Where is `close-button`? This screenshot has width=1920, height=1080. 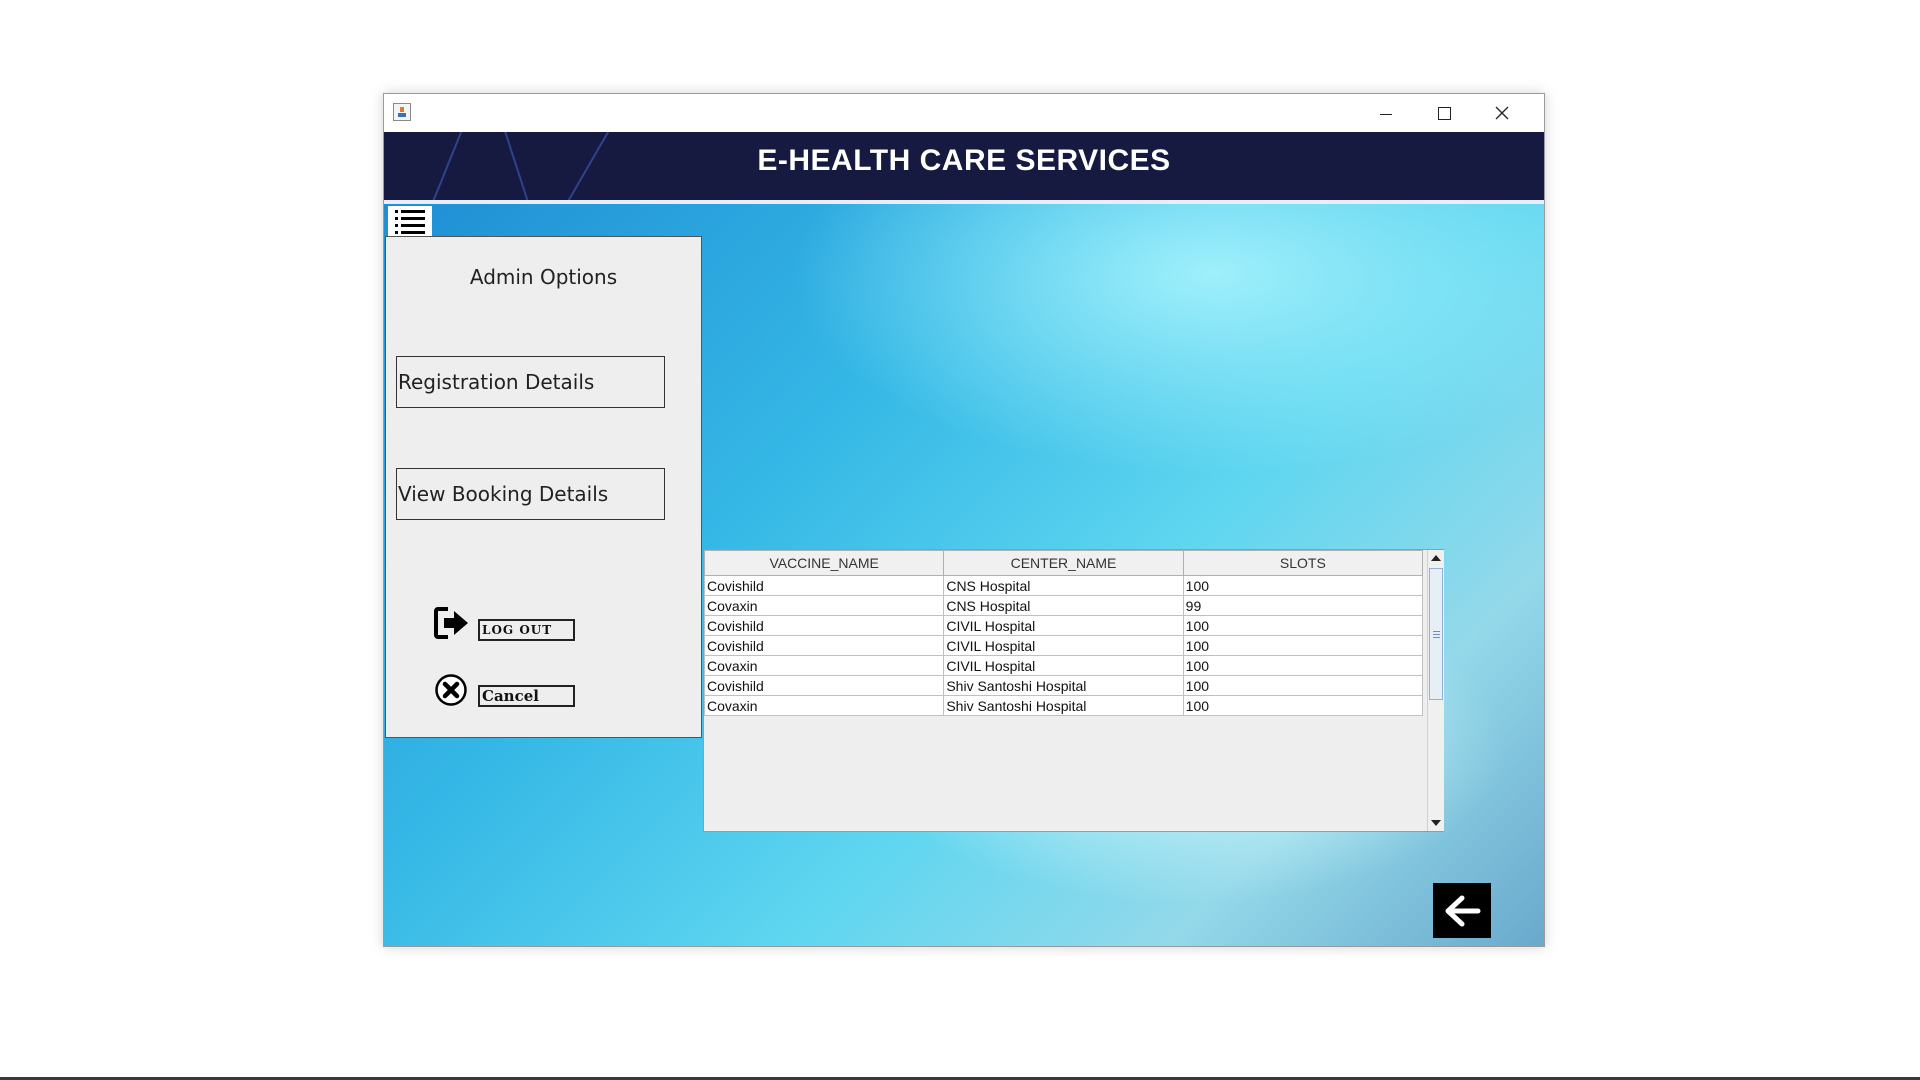 close-button is located at coordinates (1502, 113).